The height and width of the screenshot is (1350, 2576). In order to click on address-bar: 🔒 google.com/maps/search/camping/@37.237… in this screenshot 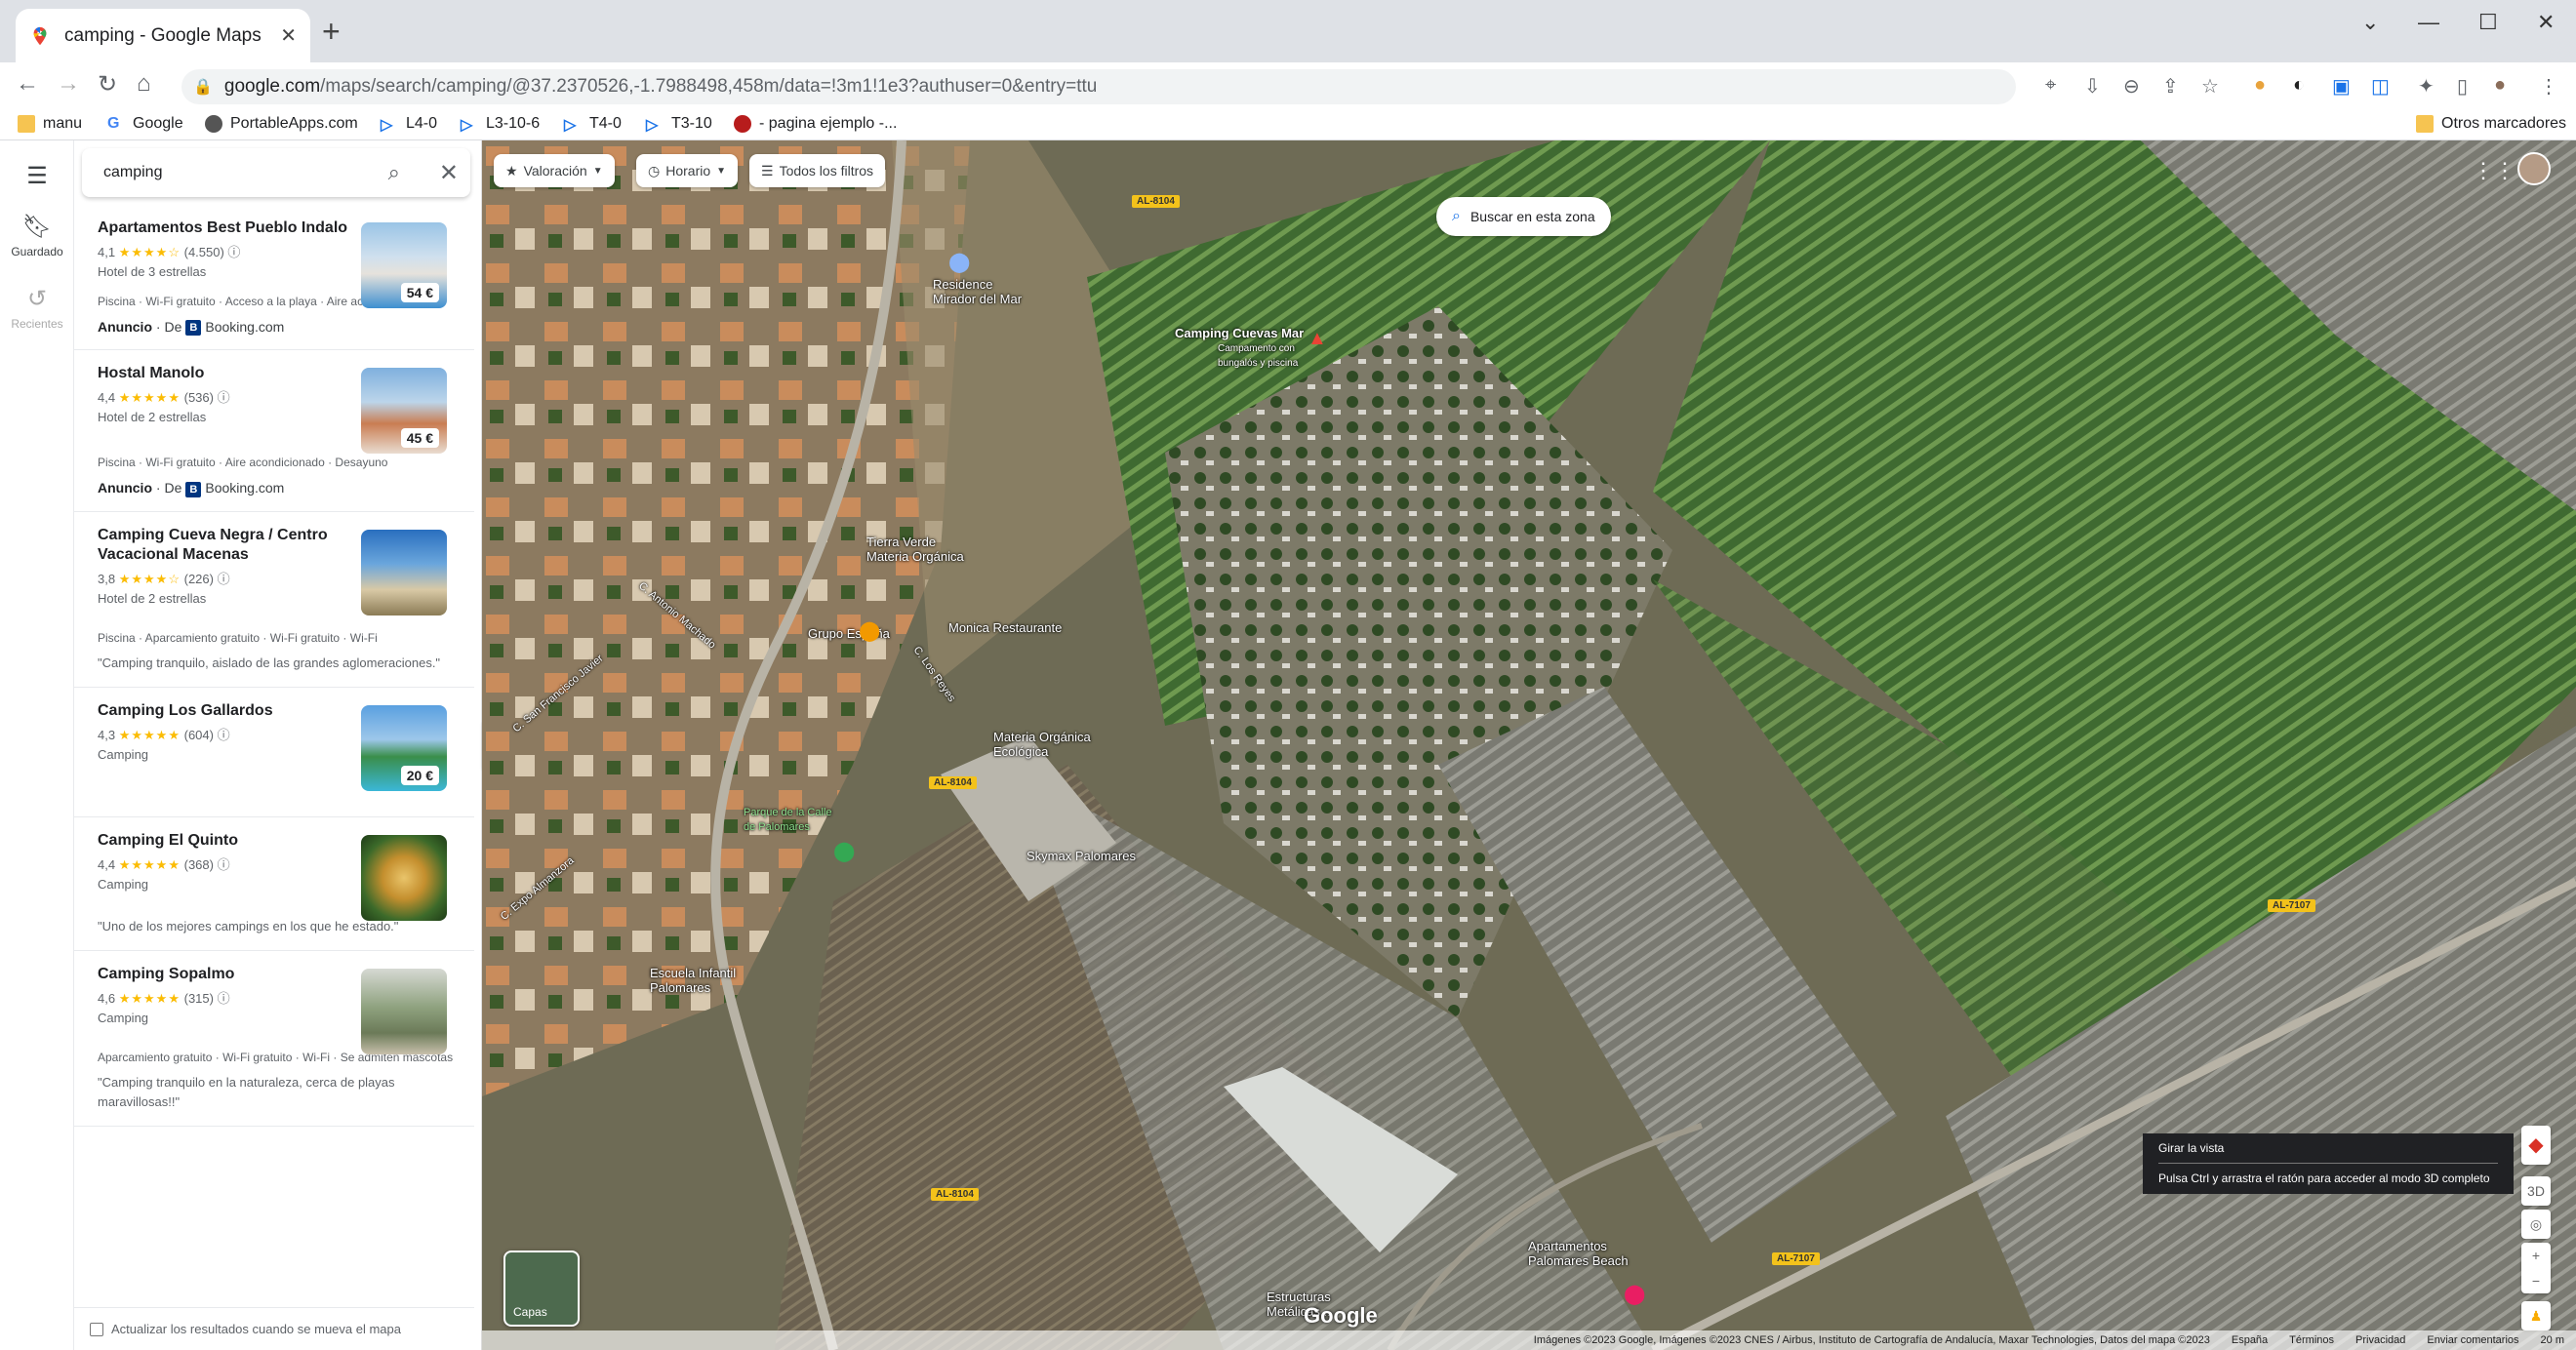, I will do `click(1098, 86)`.